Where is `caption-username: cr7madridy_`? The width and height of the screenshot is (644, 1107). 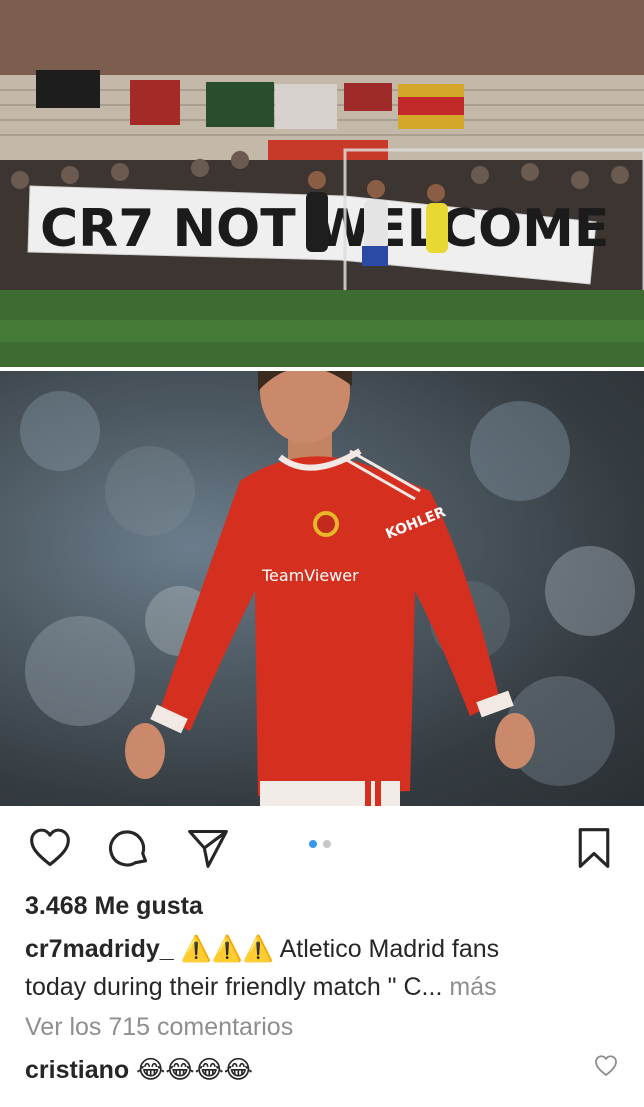 caption-username: cr7madridy_ is located at coordinates (99, 949).